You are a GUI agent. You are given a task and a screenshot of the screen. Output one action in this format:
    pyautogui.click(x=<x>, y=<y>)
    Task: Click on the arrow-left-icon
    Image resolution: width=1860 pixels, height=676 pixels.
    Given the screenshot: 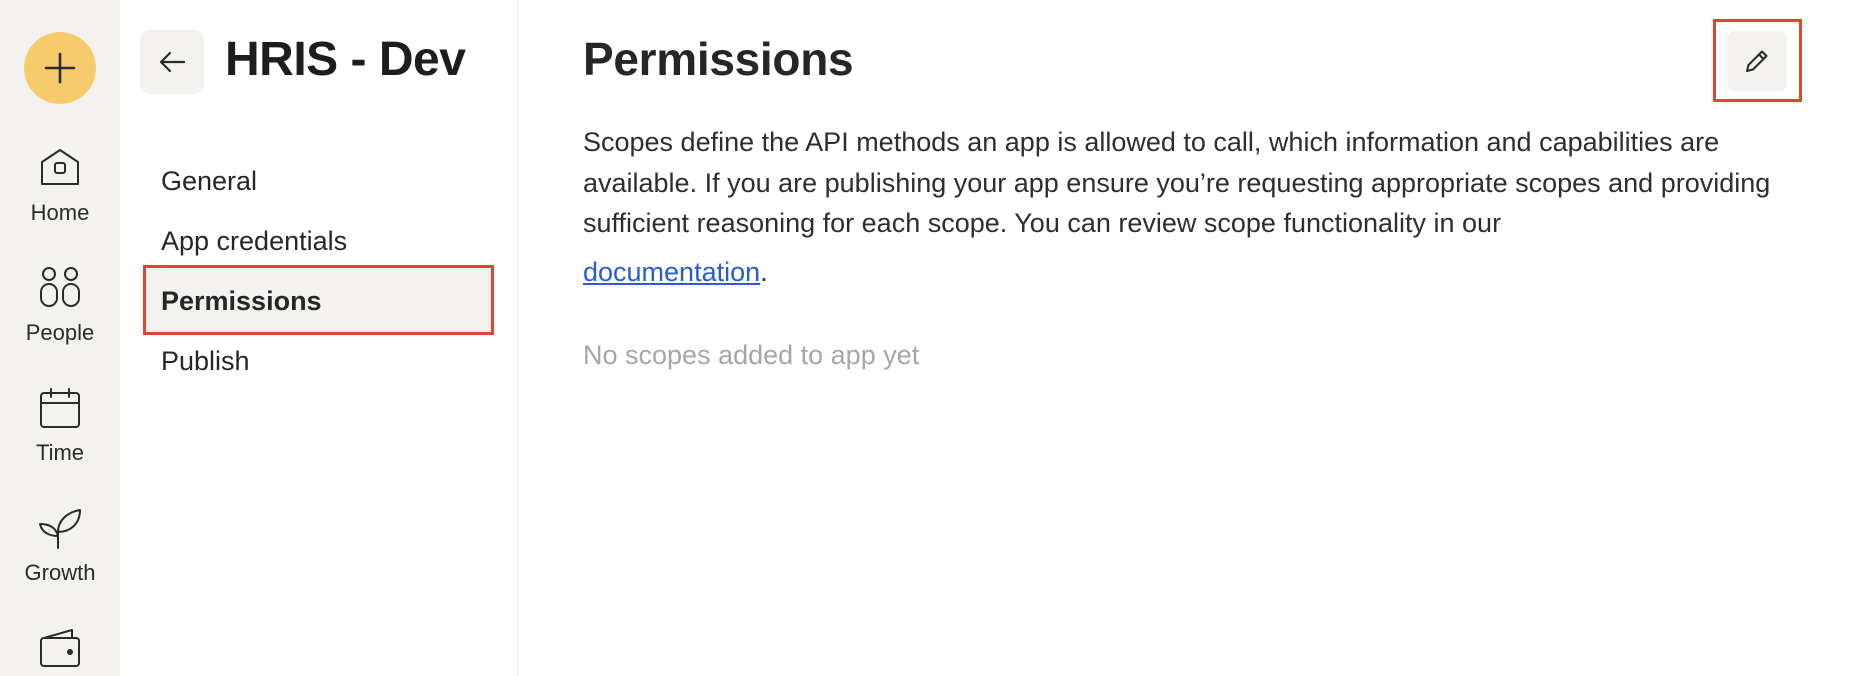 What is the action you would take?
    pyautogui.click(x=172, y=62)
    